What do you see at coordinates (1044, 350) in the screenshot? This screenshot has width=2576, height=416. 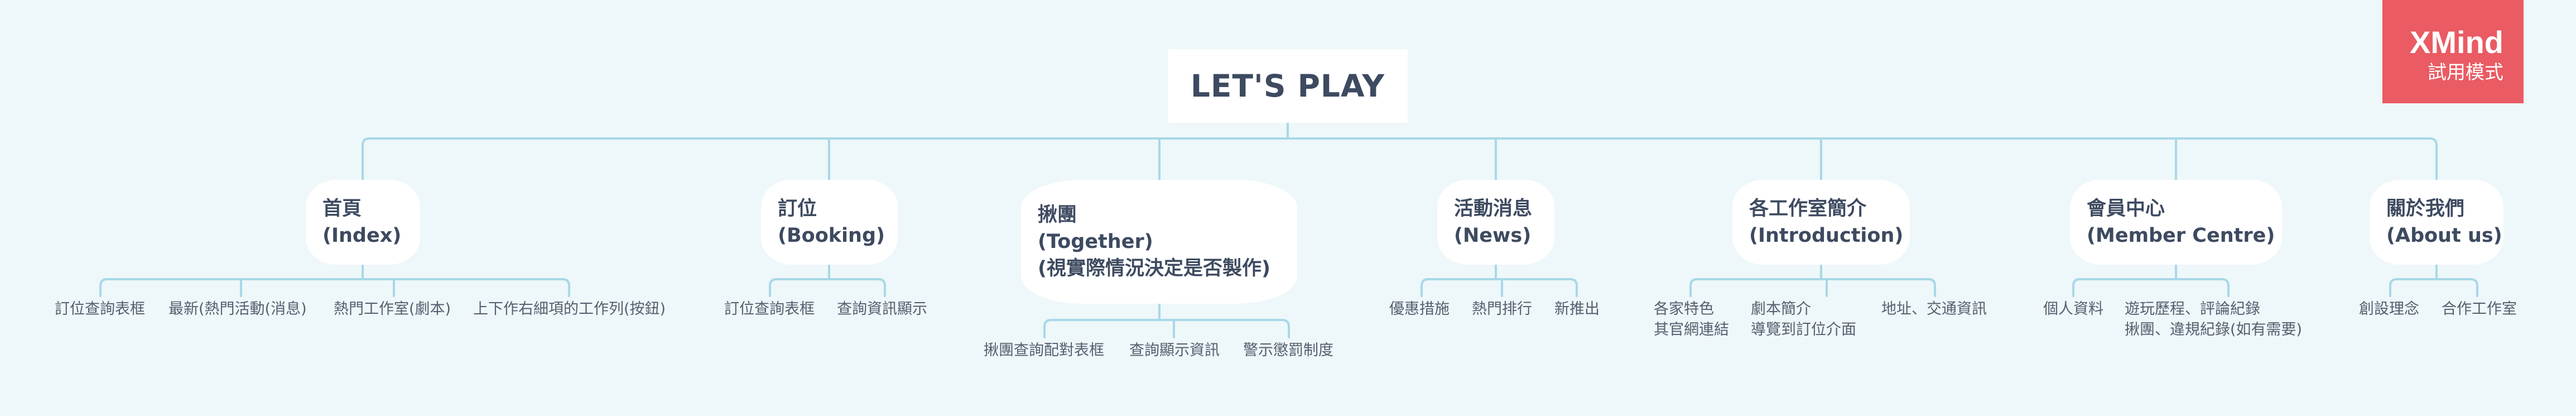 I see `leaf-group-match-form: 揪團查詢配對表框` at bounding box center [1044, 350].